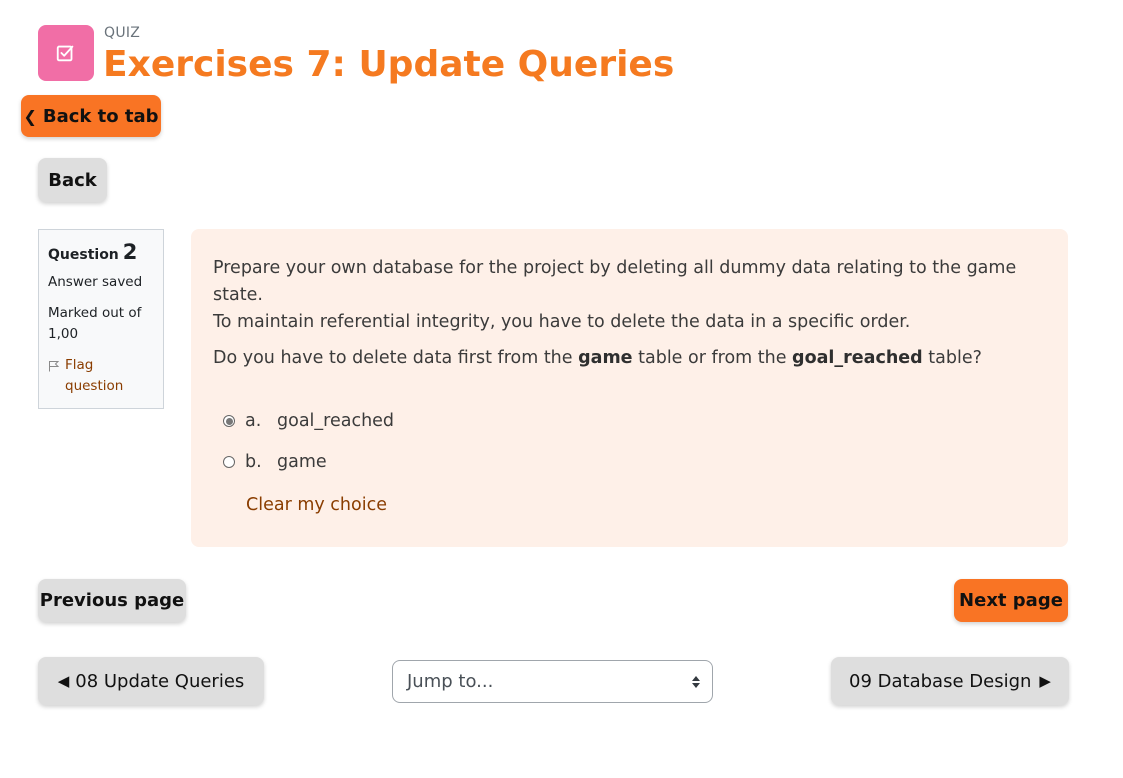 Image resolution: width=1123 pixels, height=778 pixels. What do you see at coordinates (253, 462) in the screenshot?
I see `answer-letter-b: b.` at bounding box center [253, 462].